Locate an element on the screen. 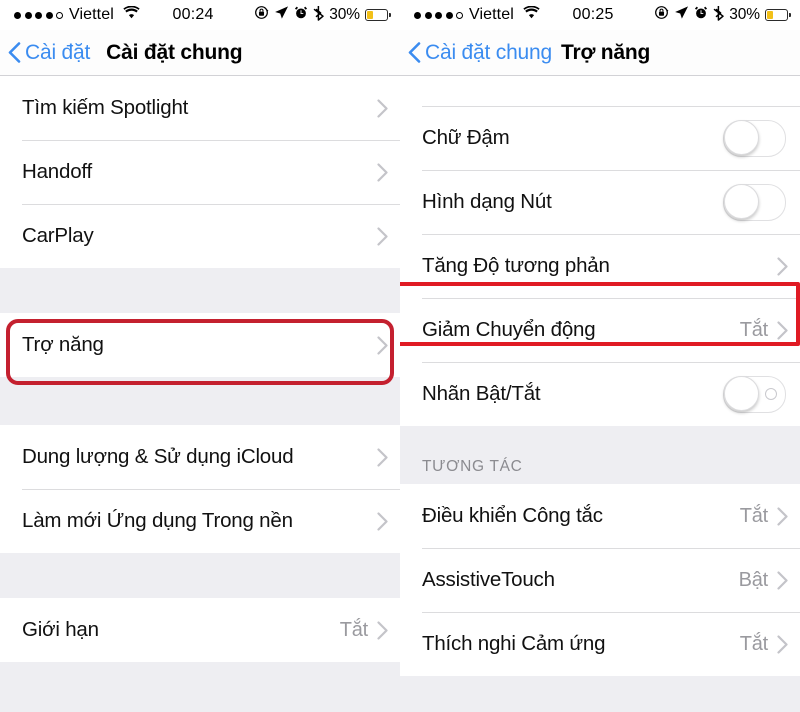  row-button-shapes: Hình dạng Nút is located at coordinates (600, 202).